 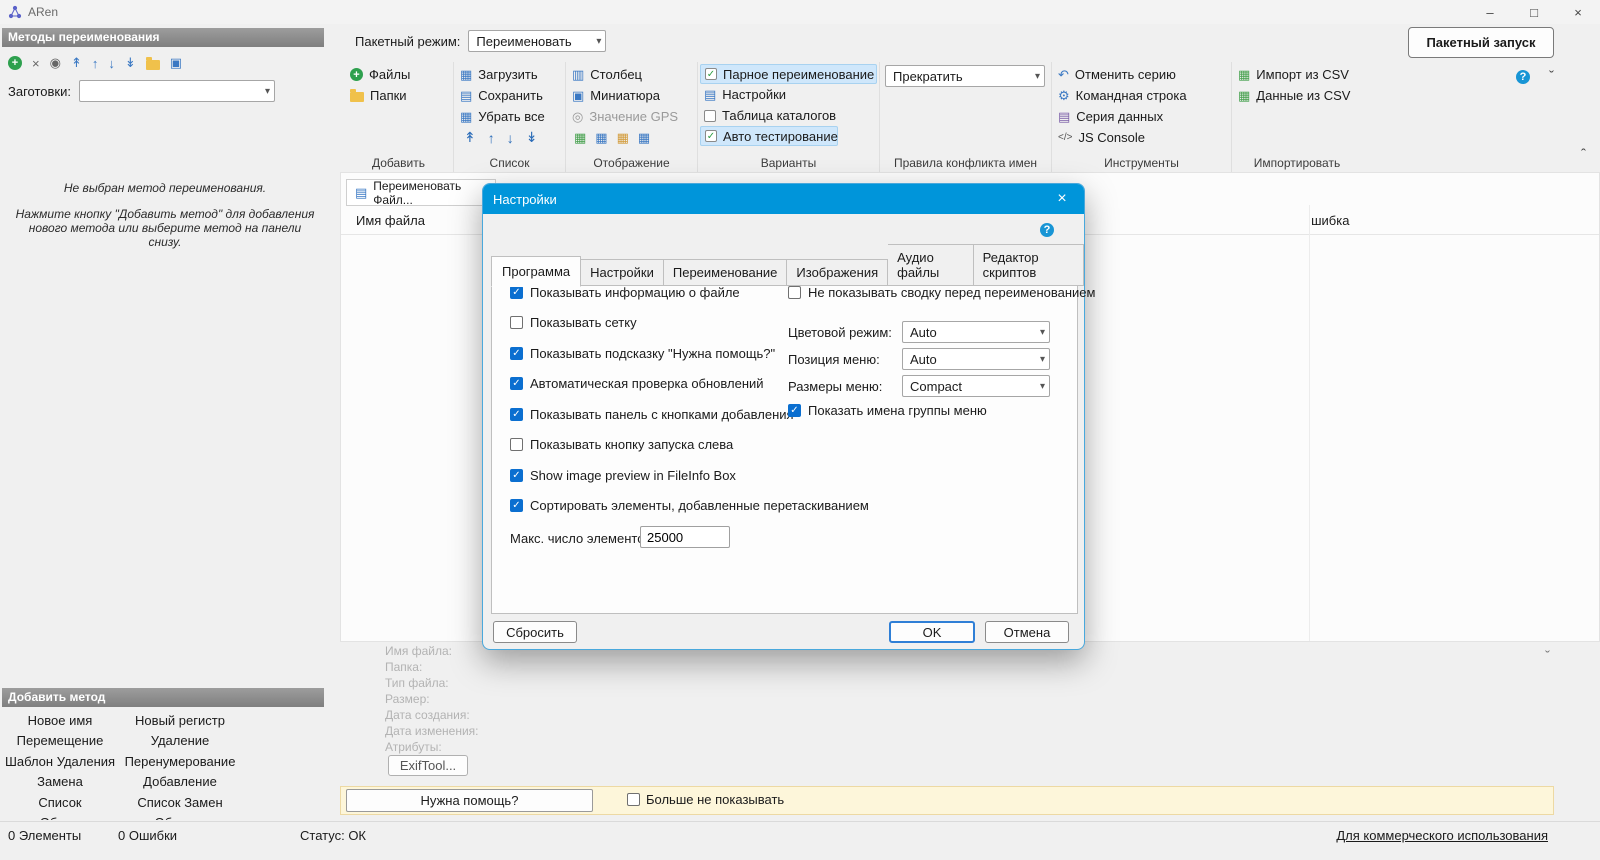 I want to click on window-controls: – □ ×, so click(x=1534, y=12).